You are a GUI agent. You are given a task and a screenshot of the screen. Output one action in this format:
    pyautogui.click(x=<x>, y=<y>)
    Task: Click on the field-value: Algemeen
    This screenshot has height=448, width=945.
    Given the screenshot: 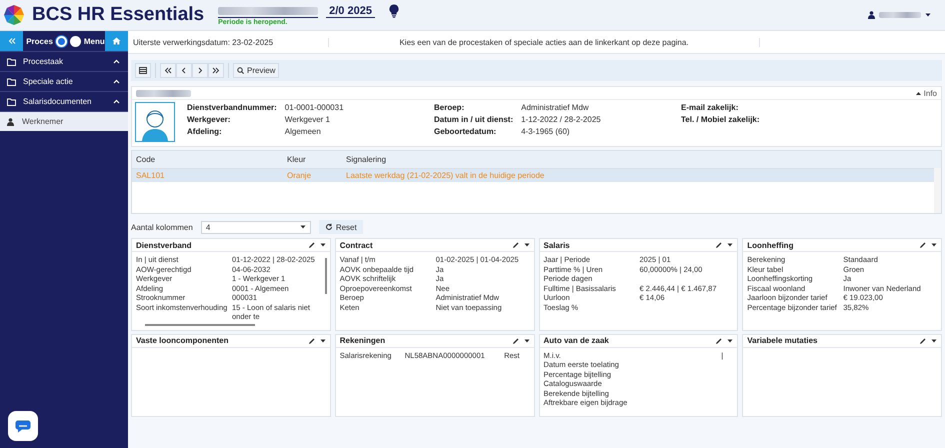 What is the action you would take?
    pyautogui.click(x=303, y=131)
    